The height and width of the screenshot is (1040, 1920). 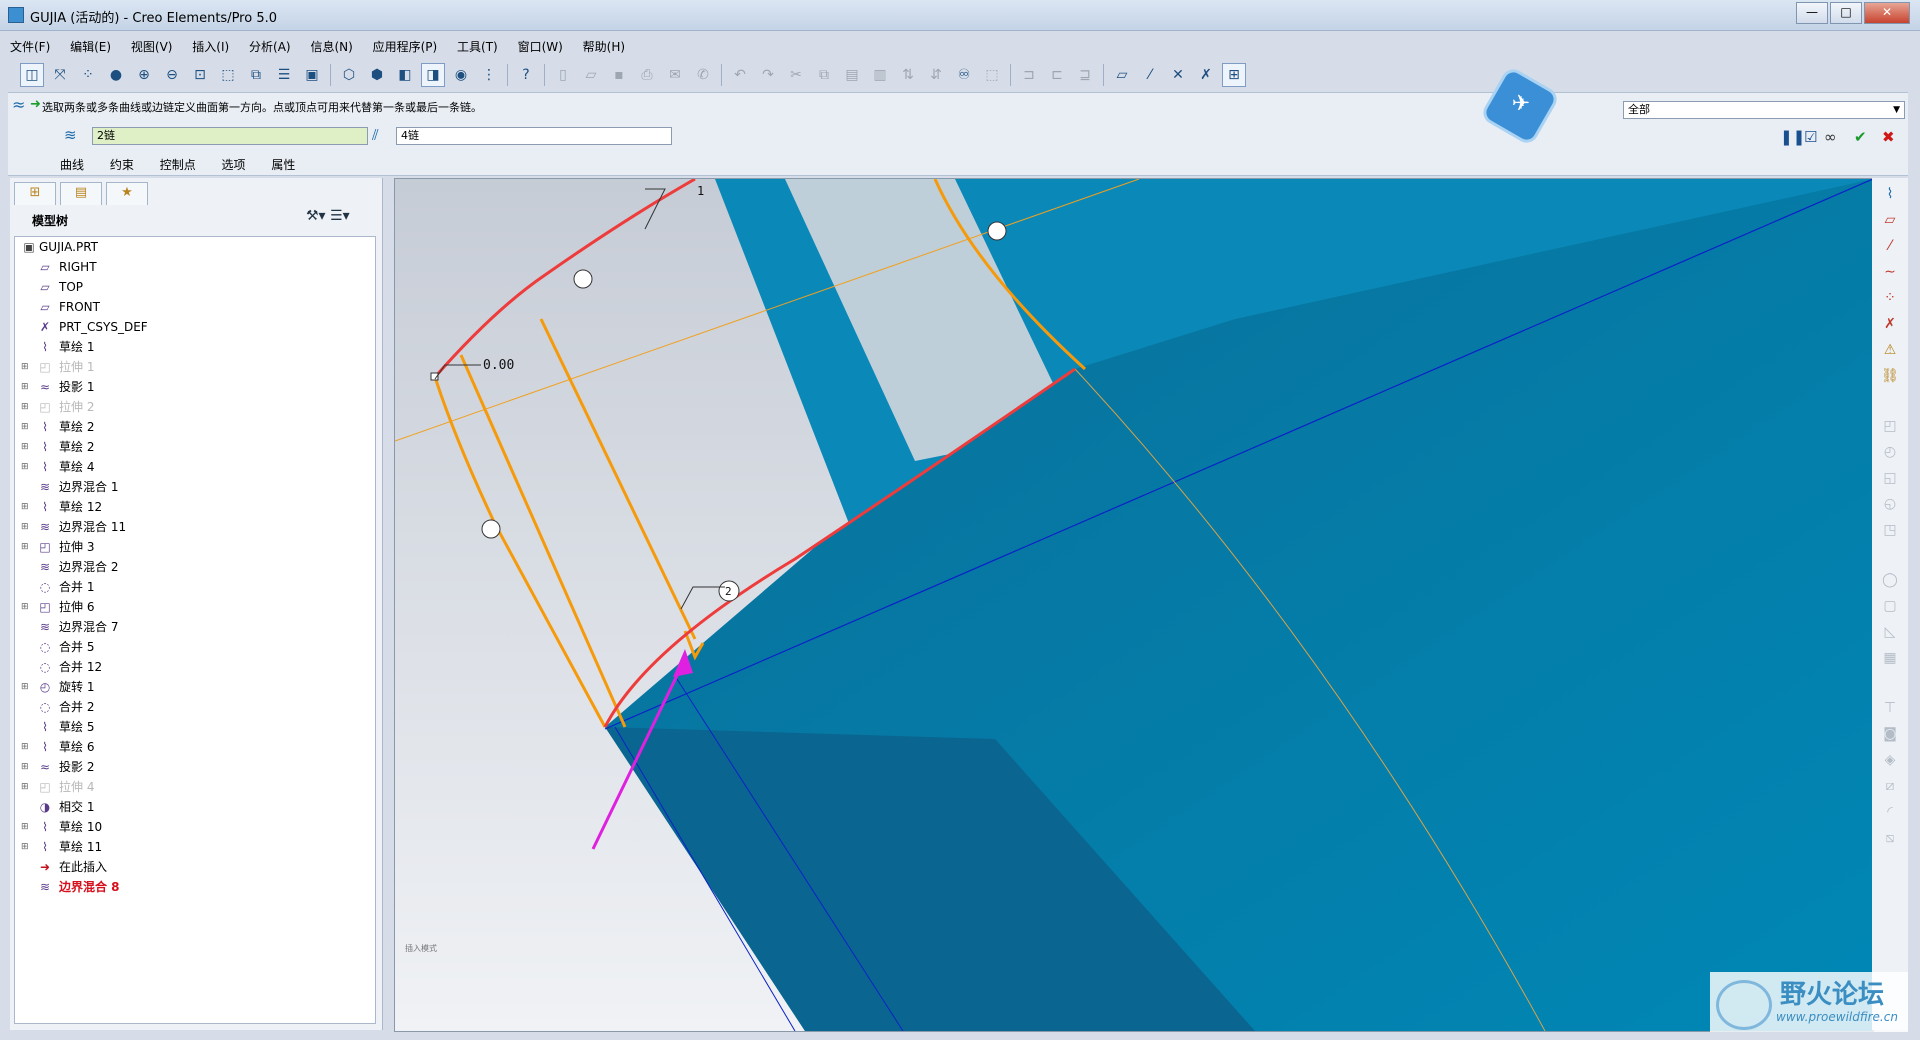 What do you see at coordinates (122, 165) in the screenshot?
I see `tab-constraints: 约束` at bounding box center [122, 165].